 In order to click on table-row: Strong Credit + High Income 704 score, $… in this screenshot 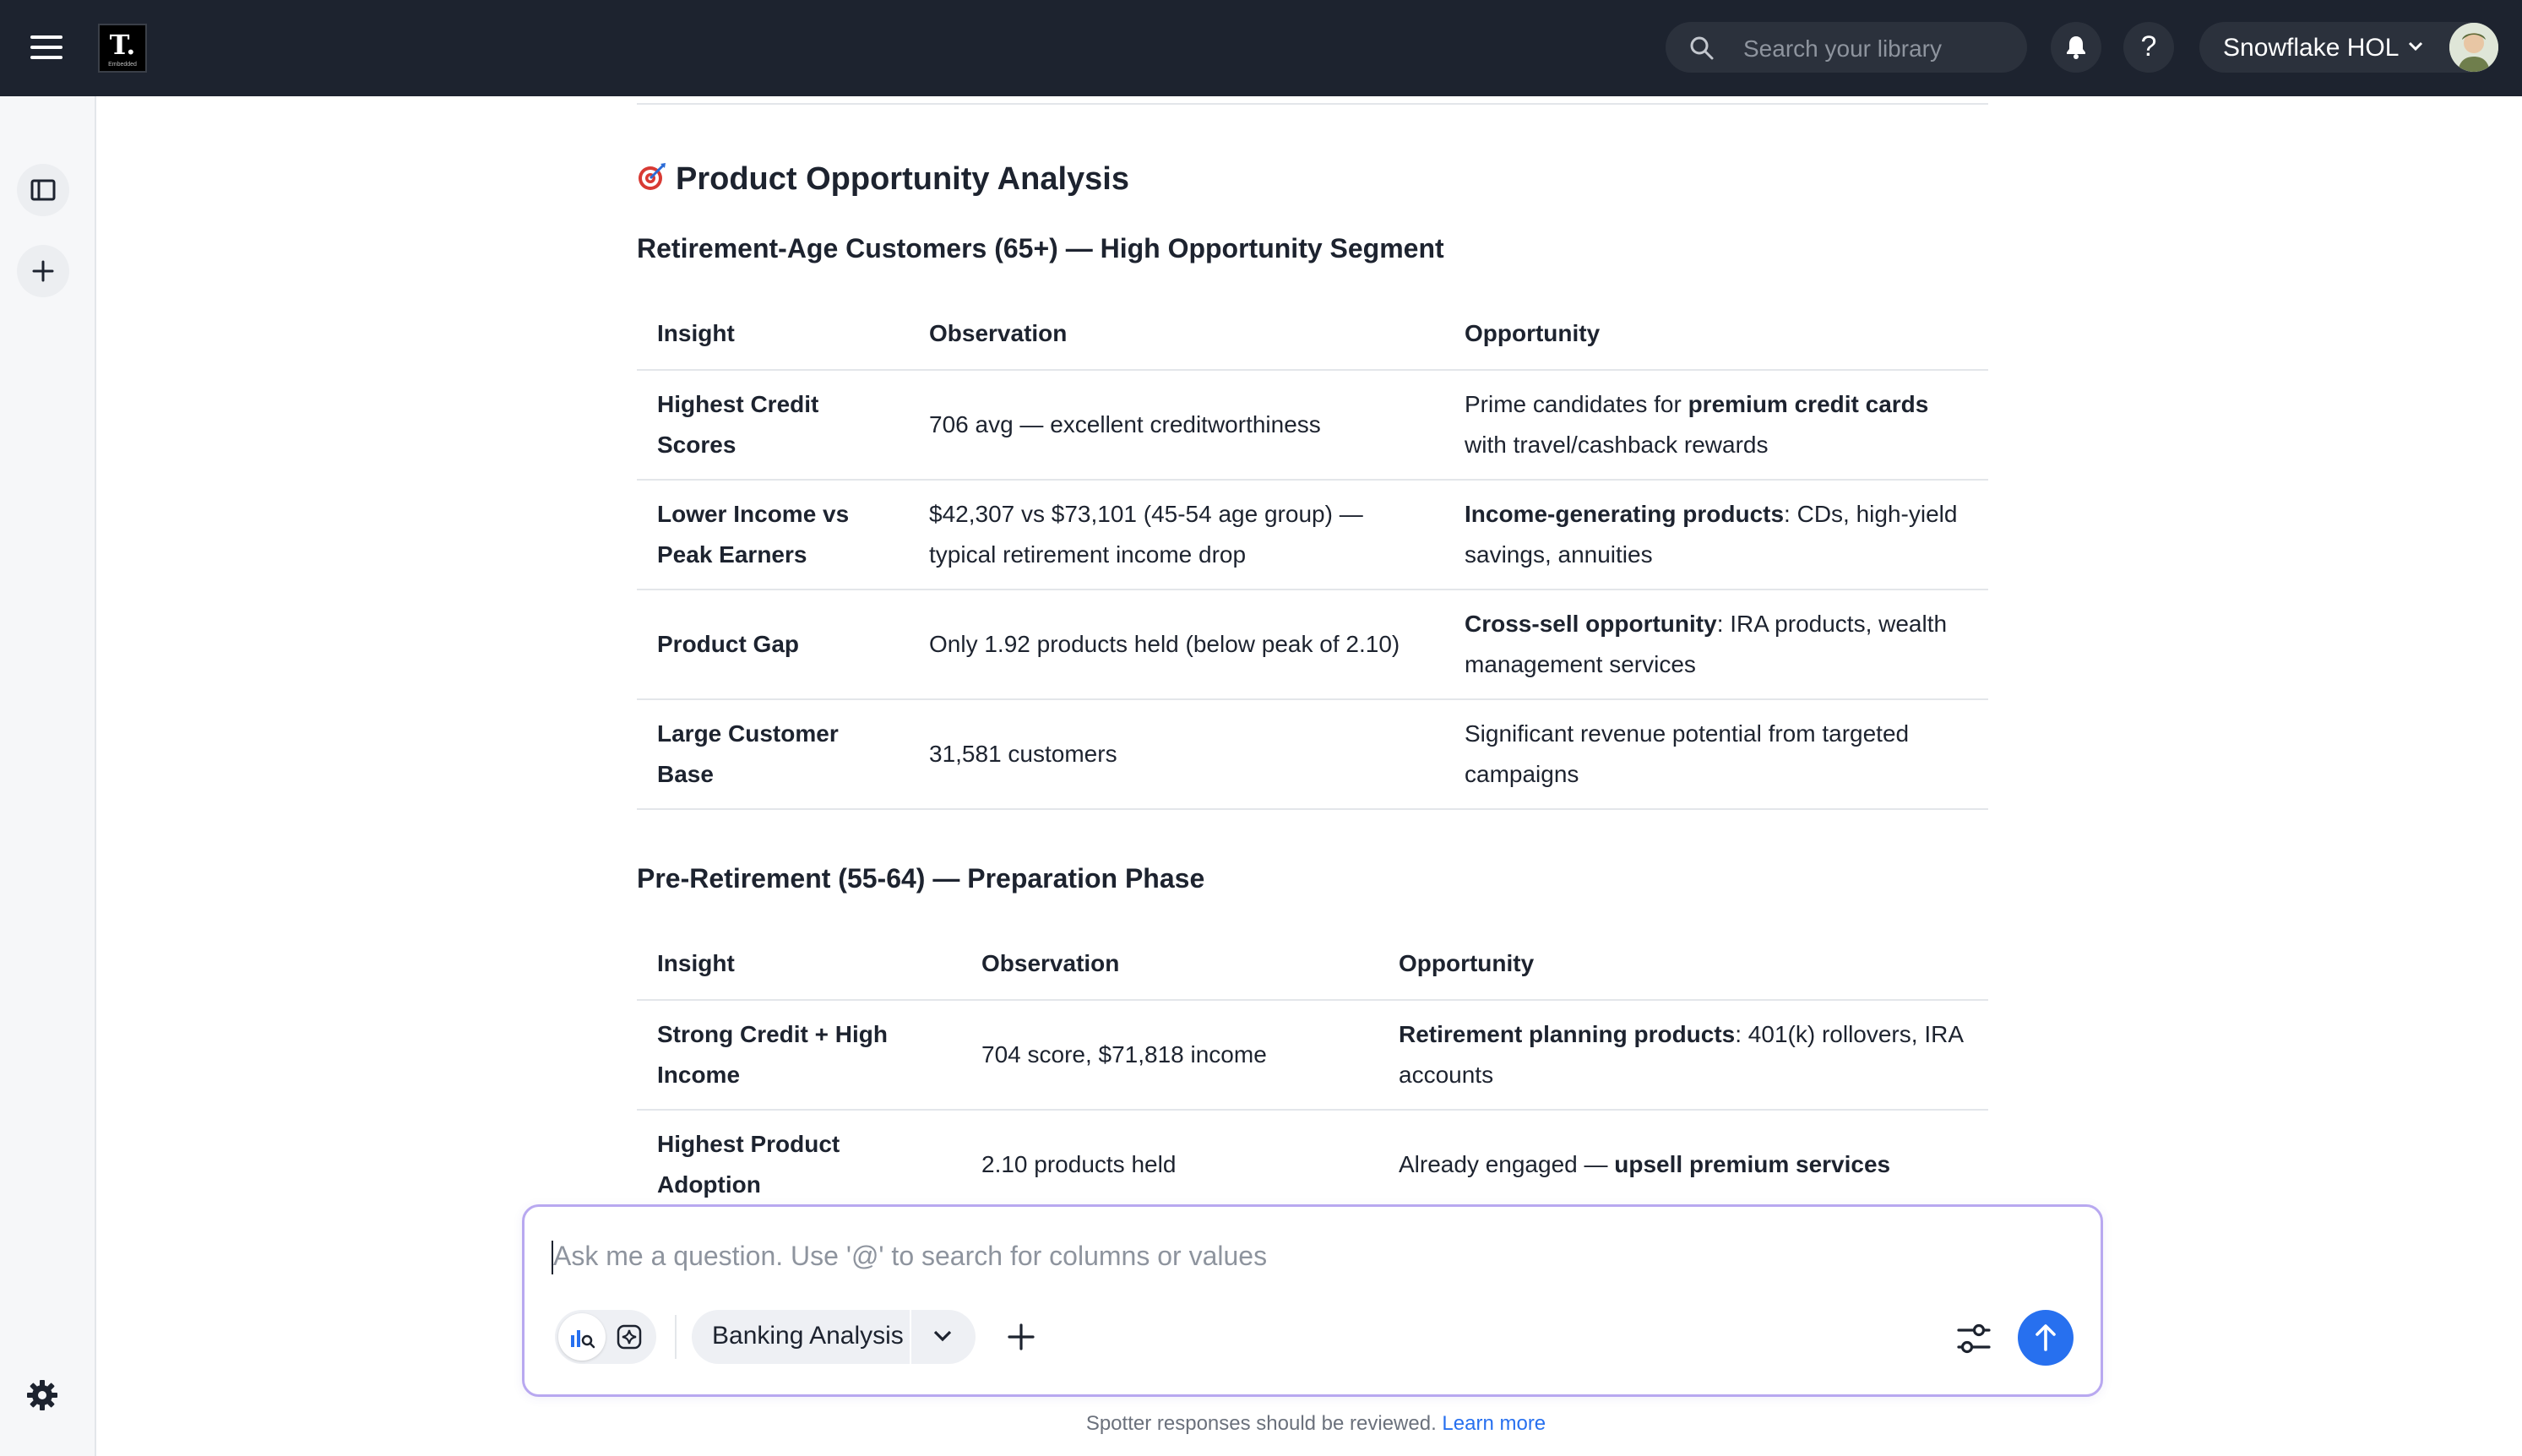, I will do `click(1312, 1055)`.